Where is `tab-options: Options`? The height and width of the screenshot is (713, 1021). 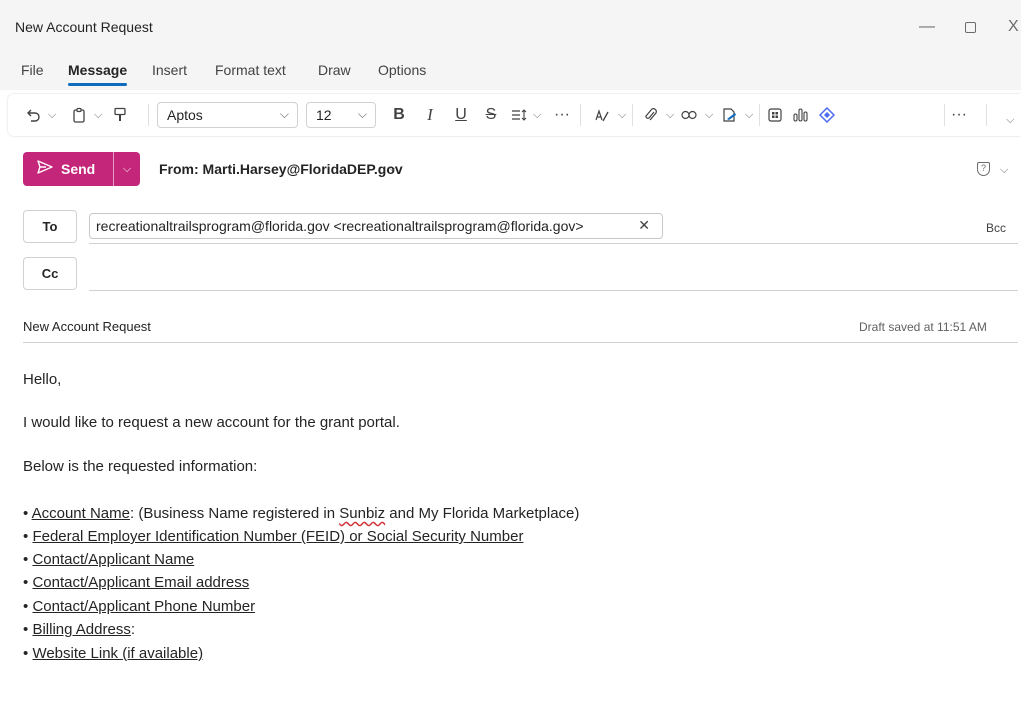 tab-options: Options is located at coordinates (402, 70).